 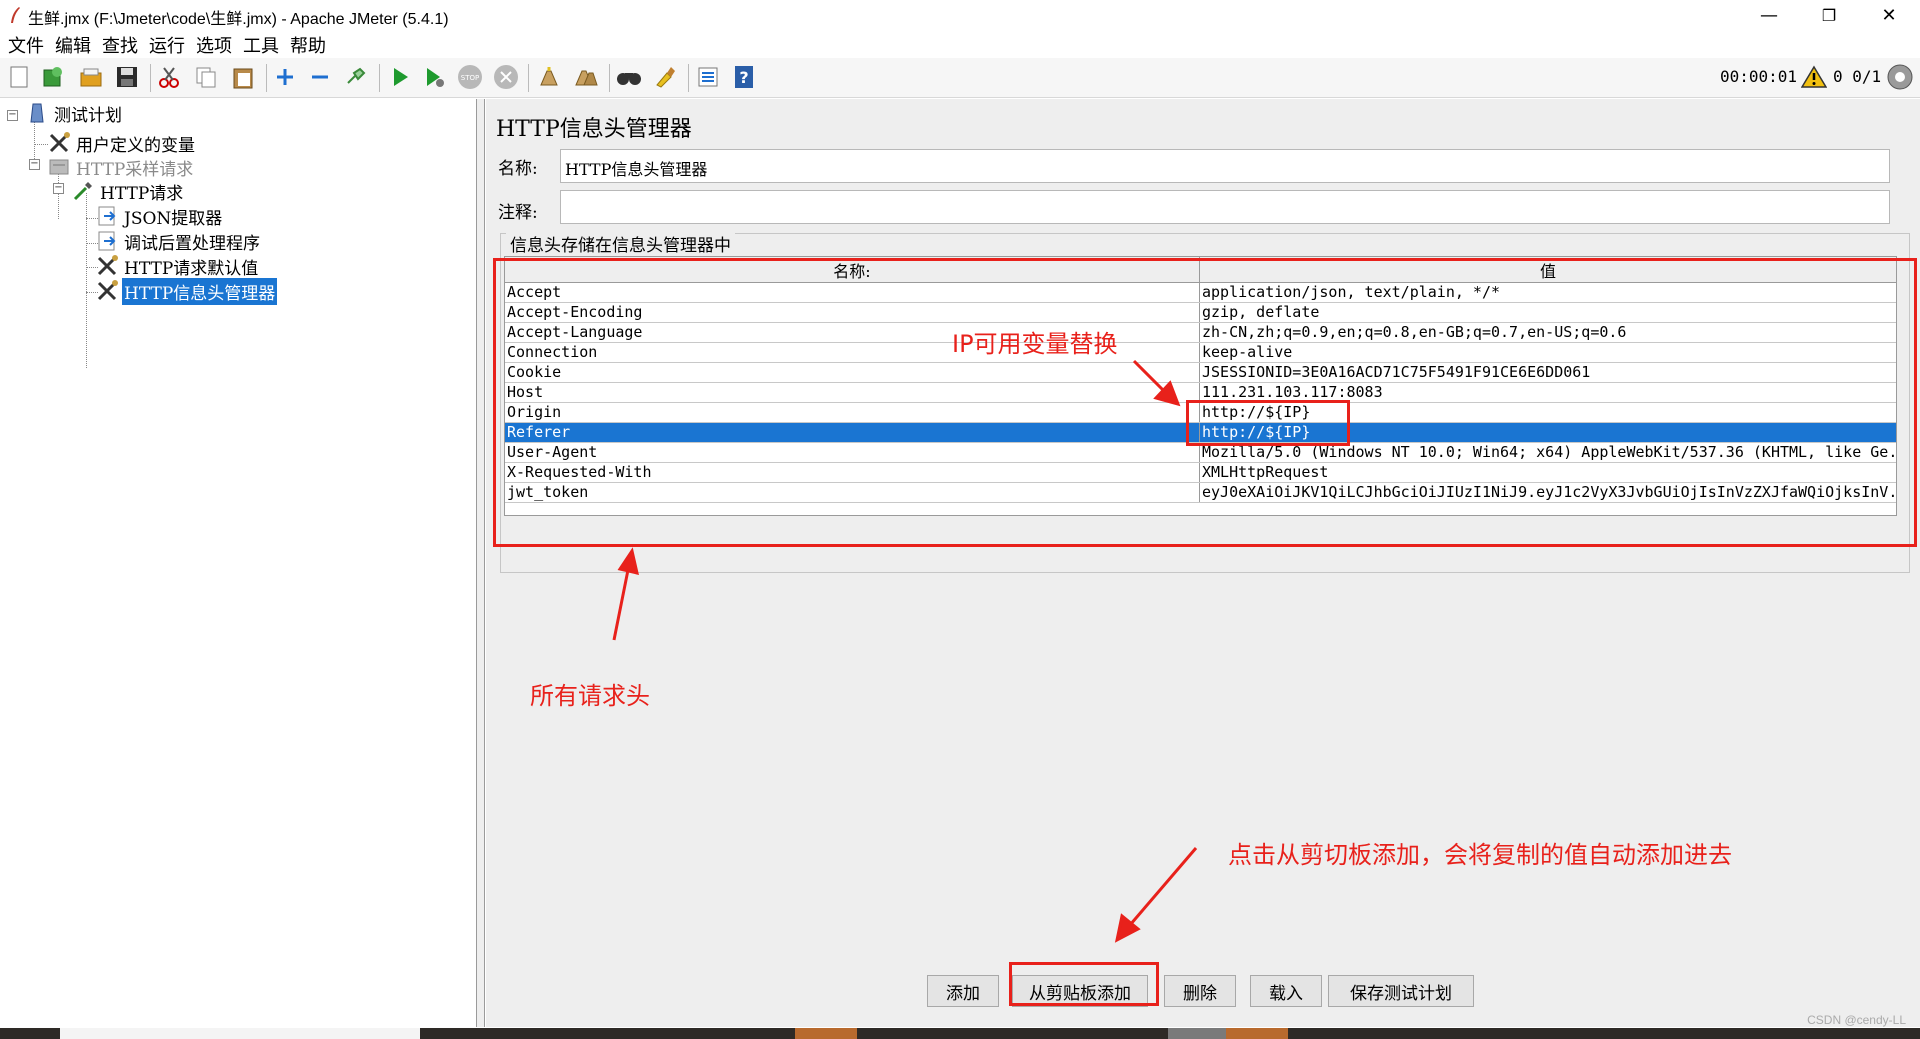 What do you see at coordinates (37, 113) in the screenshot?
I see `test-plan-icon` at bounding box center [37, 113].